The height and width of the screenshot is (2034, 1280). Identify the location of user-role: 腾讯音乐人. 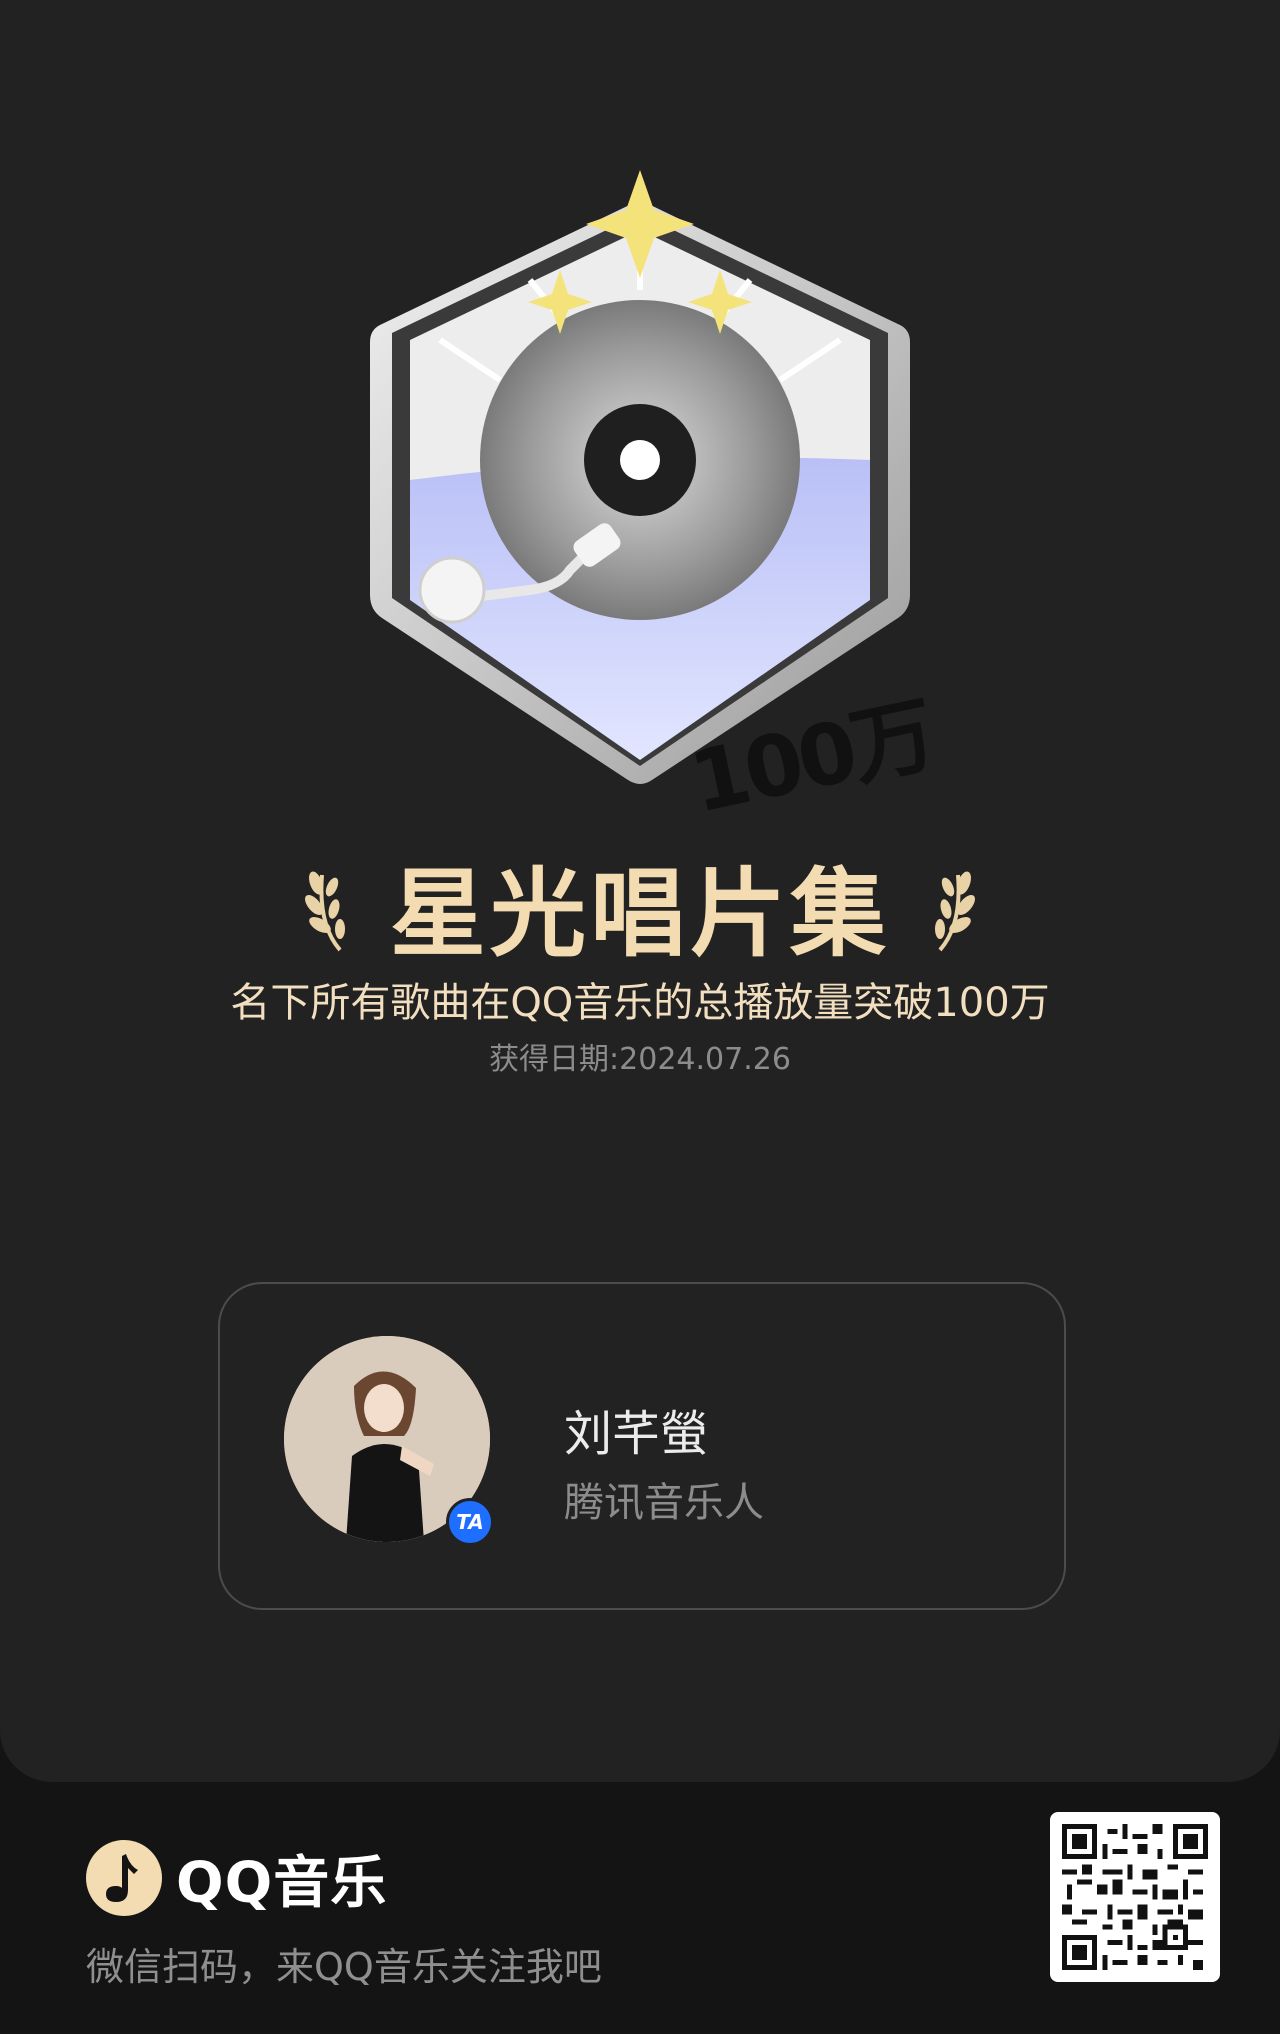
(664, 1503).